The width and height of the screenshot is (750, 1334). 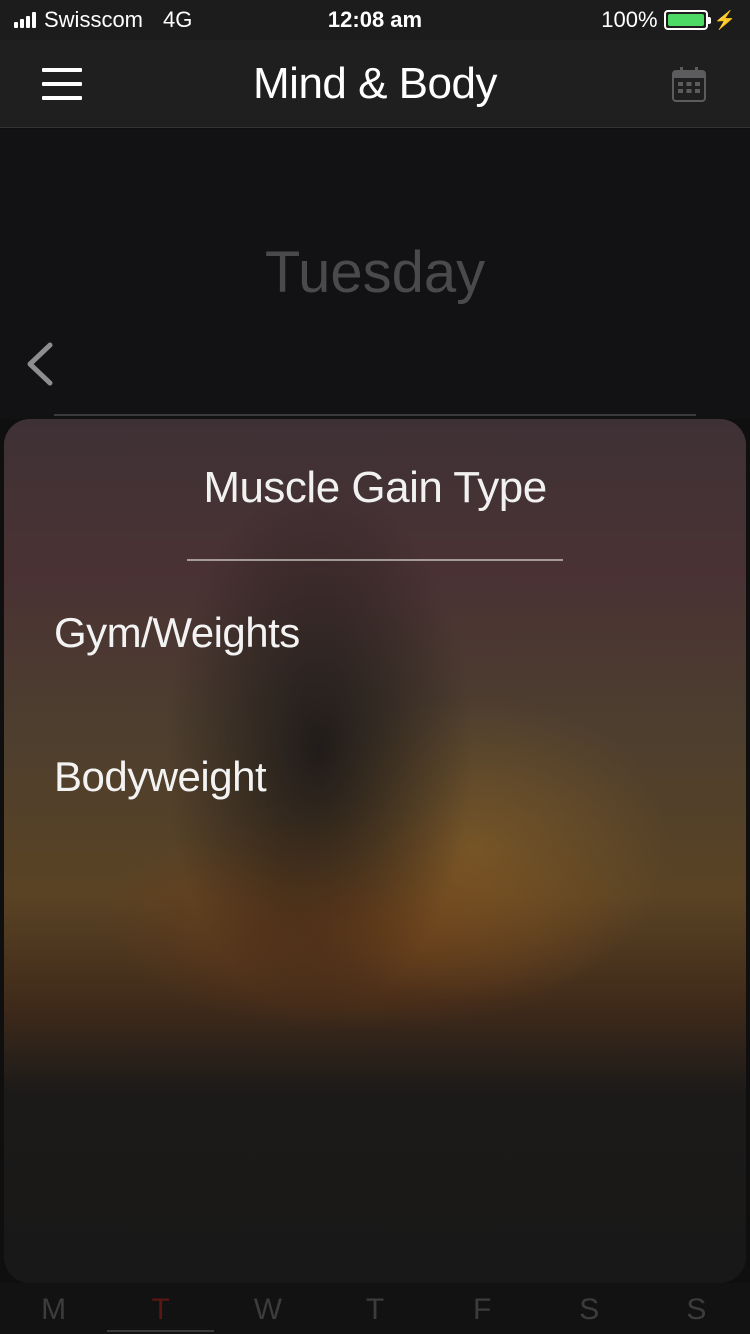 What do you see at coordinates (177, 633) in the screenshot?
I see `option-gym-weights: Gym/Weights` at bounding box center [177, 633].